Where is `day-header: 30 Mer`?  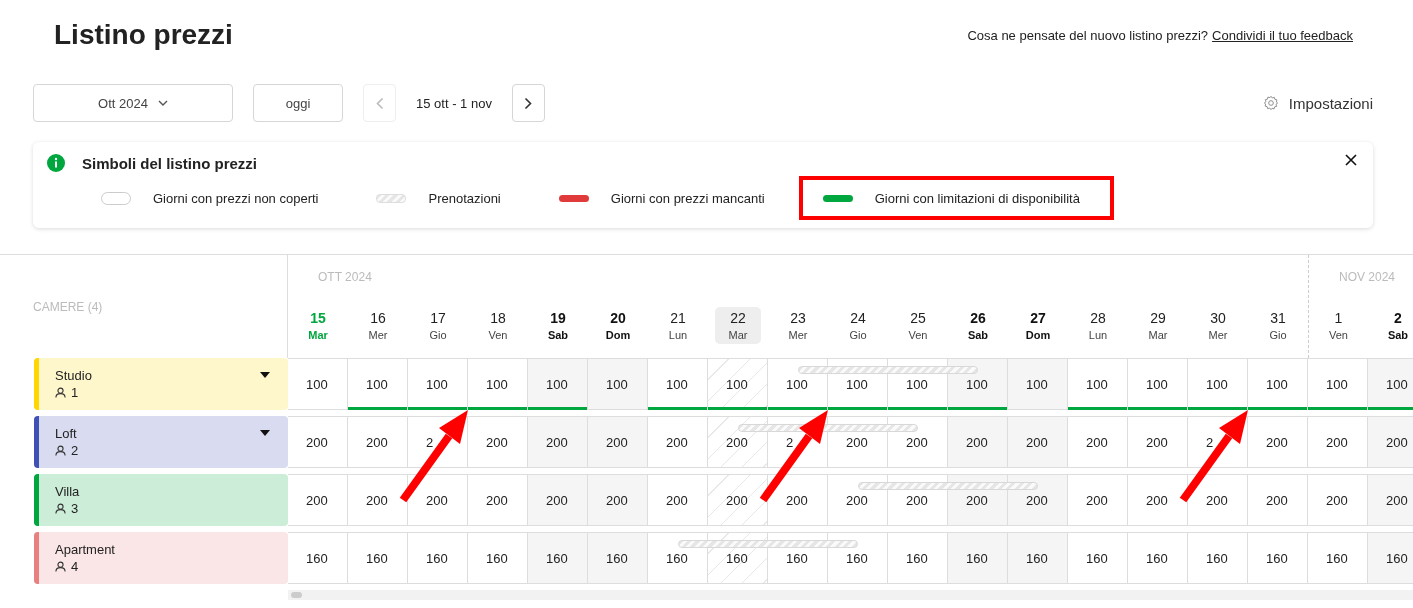 day-header: 30 Mer is located at coordinates (1218, 325).